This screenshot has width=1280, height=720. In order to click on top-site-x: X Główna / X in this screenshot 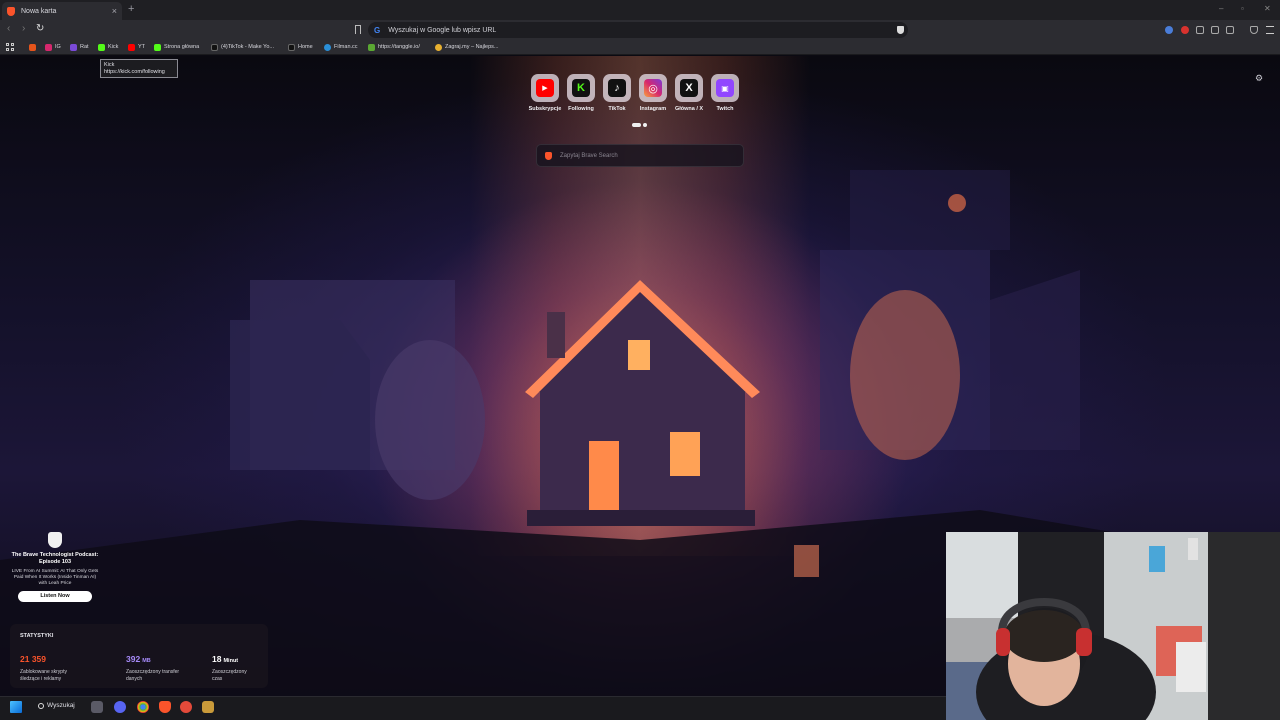, I will do `click(689, 93)`.